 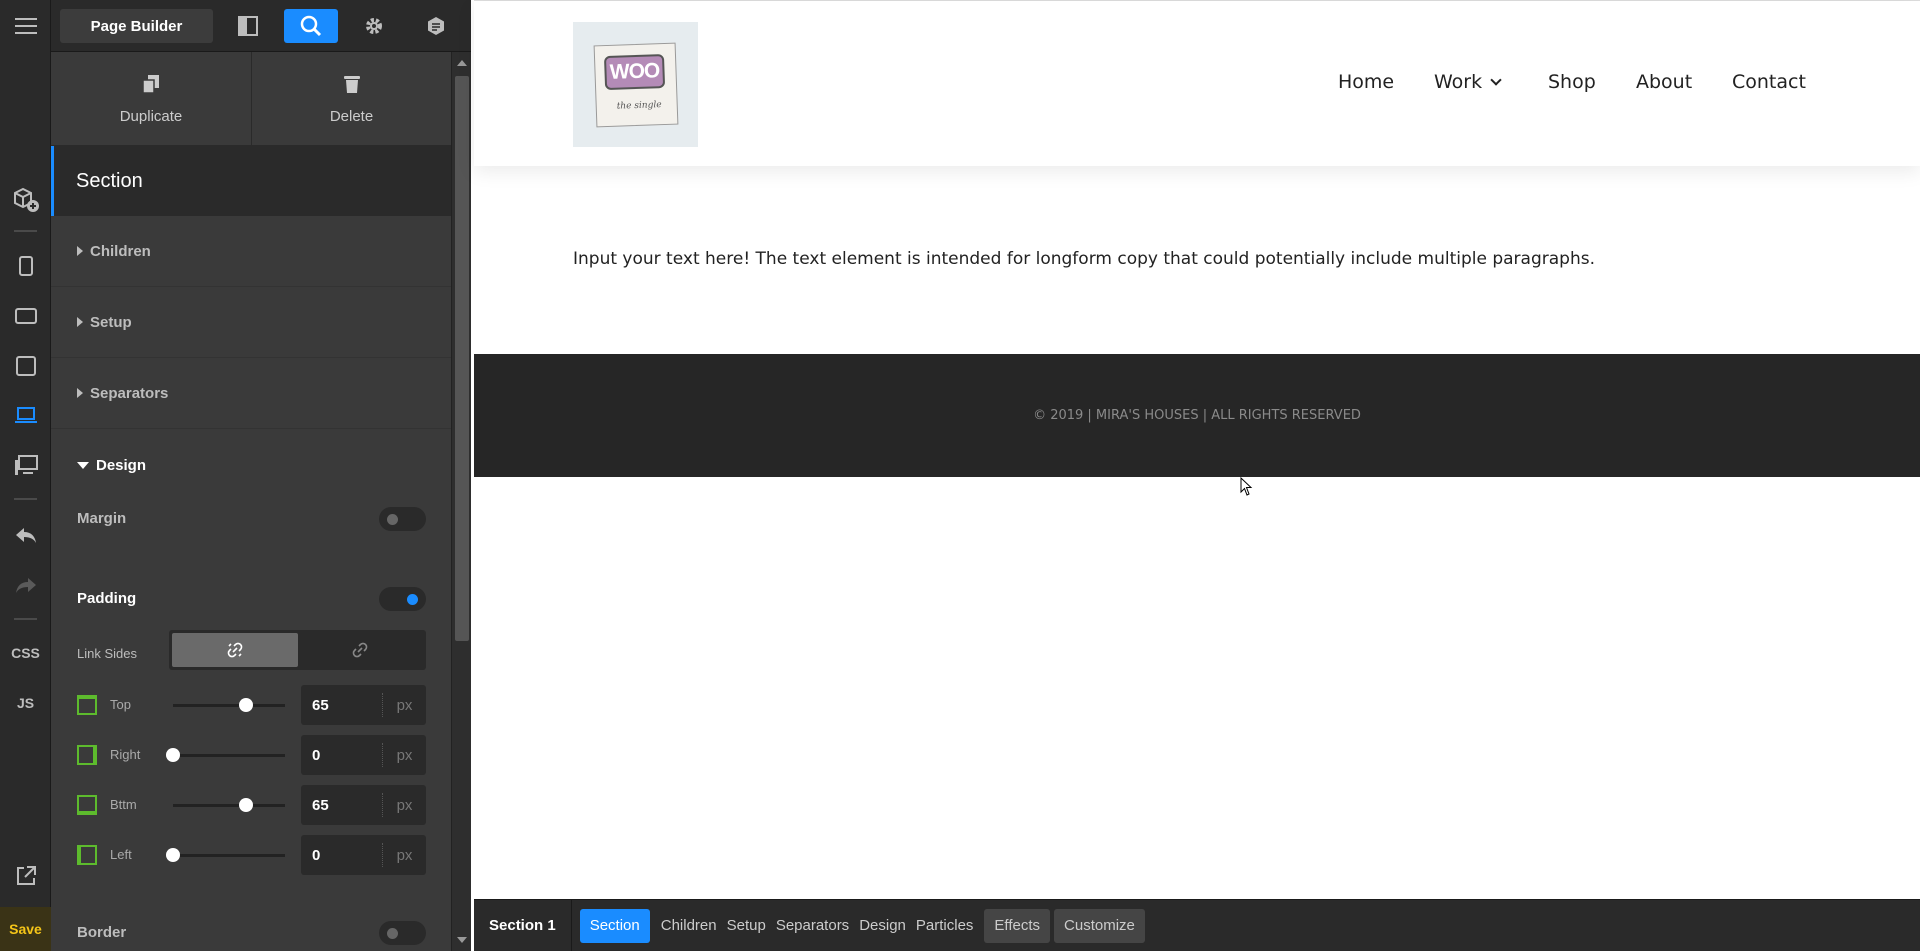 What do you see at coordinates (25, 535) in the screenshot?
I see `undo-icon` at bounding box center [25, 535].